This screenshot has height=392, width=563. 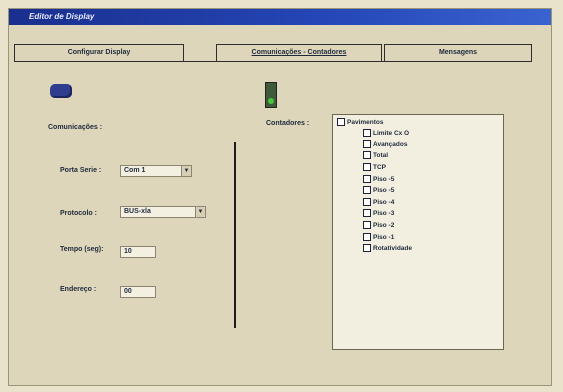 I want to click on porta-serie-select: Com 1 ▼, so click(x=156, y=171).